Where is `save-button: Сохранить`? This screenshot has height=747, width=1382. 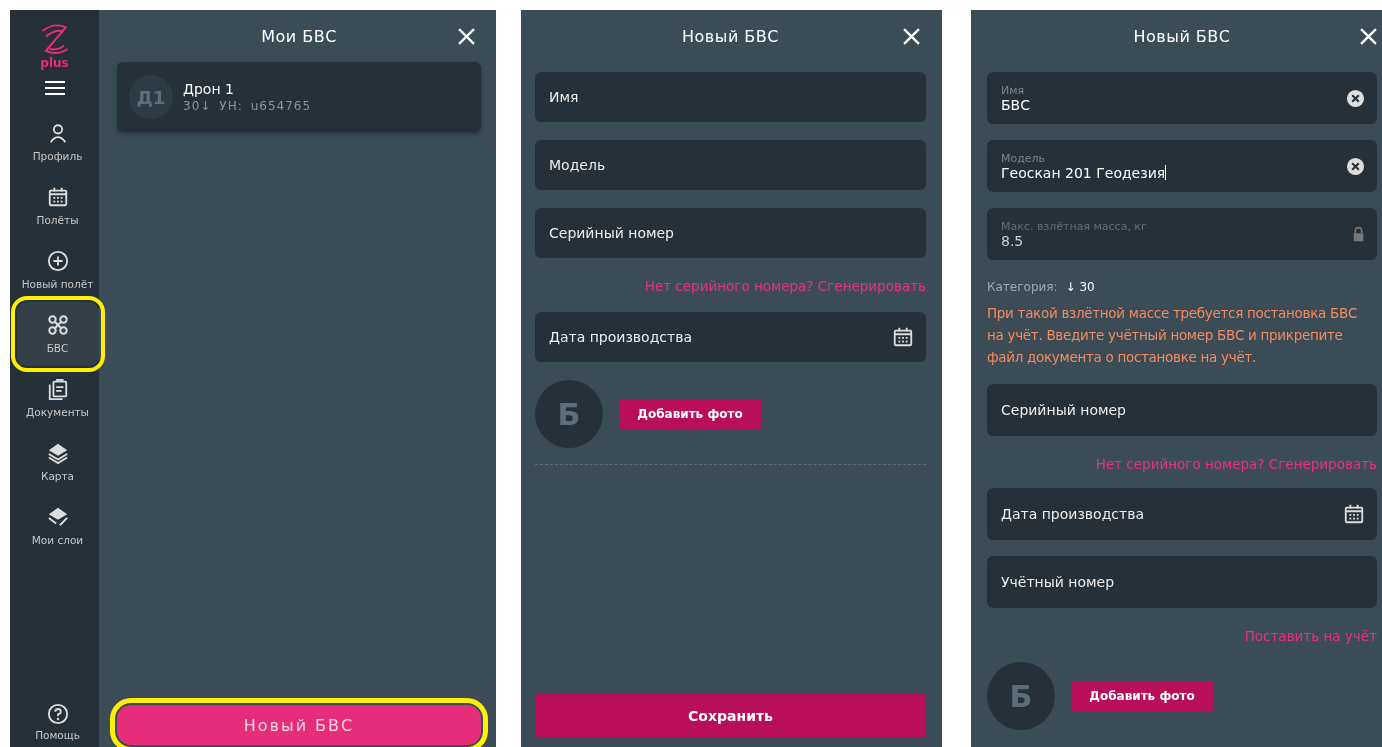 save-button: Сохранить is located at coordinates (730, 715).